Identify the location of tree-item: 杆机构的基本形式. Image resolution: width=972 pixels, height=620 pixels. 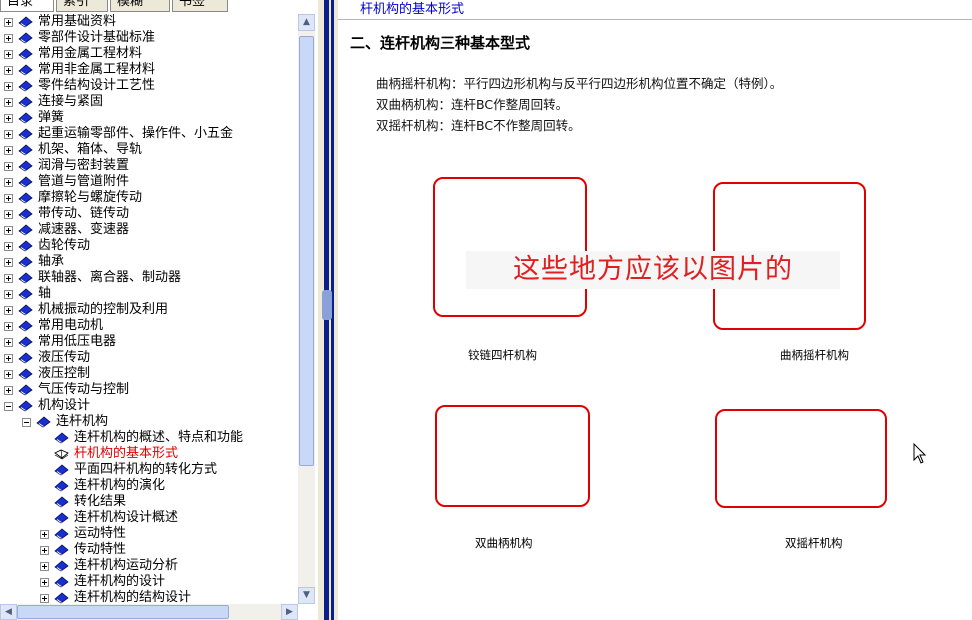
(149, 454).